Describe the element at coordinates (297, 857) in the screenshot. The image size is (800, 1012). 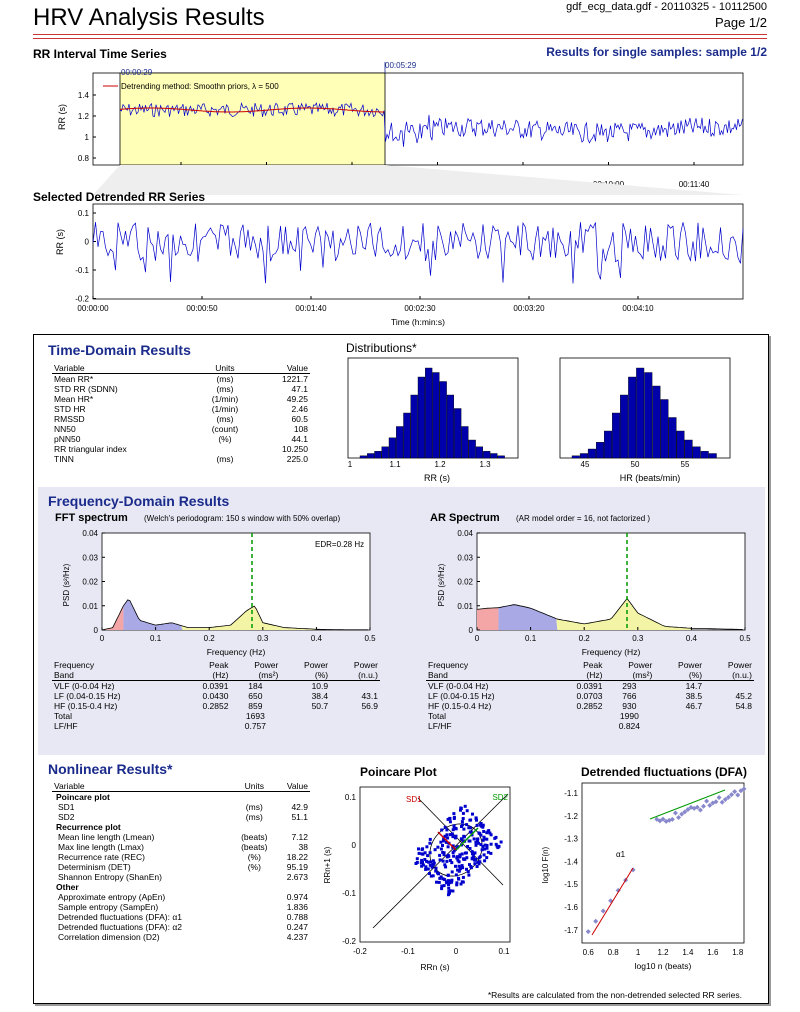
I see `table-cell: 18.22` at that location.